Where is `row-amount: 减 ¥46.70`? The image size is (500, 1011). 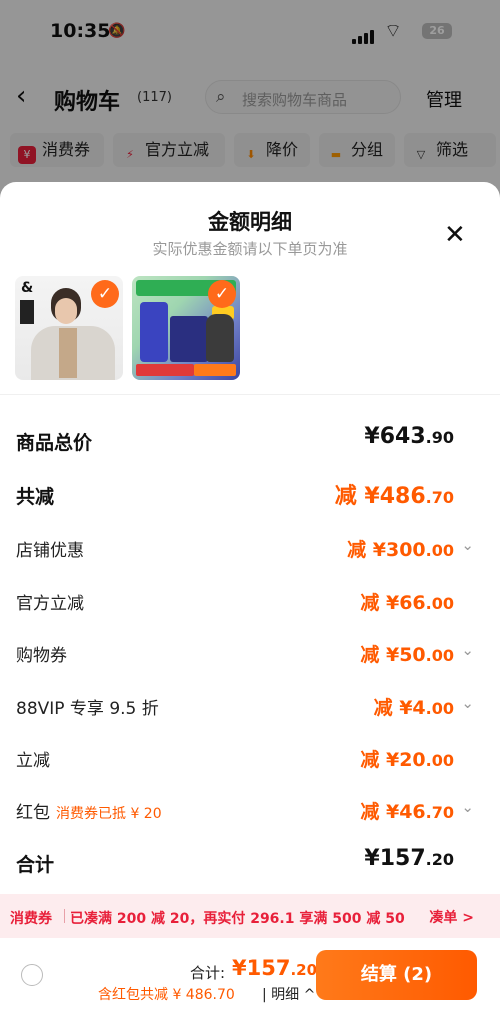 row-amount: 减 ¥46.70 is located at coordinates (407, 810).